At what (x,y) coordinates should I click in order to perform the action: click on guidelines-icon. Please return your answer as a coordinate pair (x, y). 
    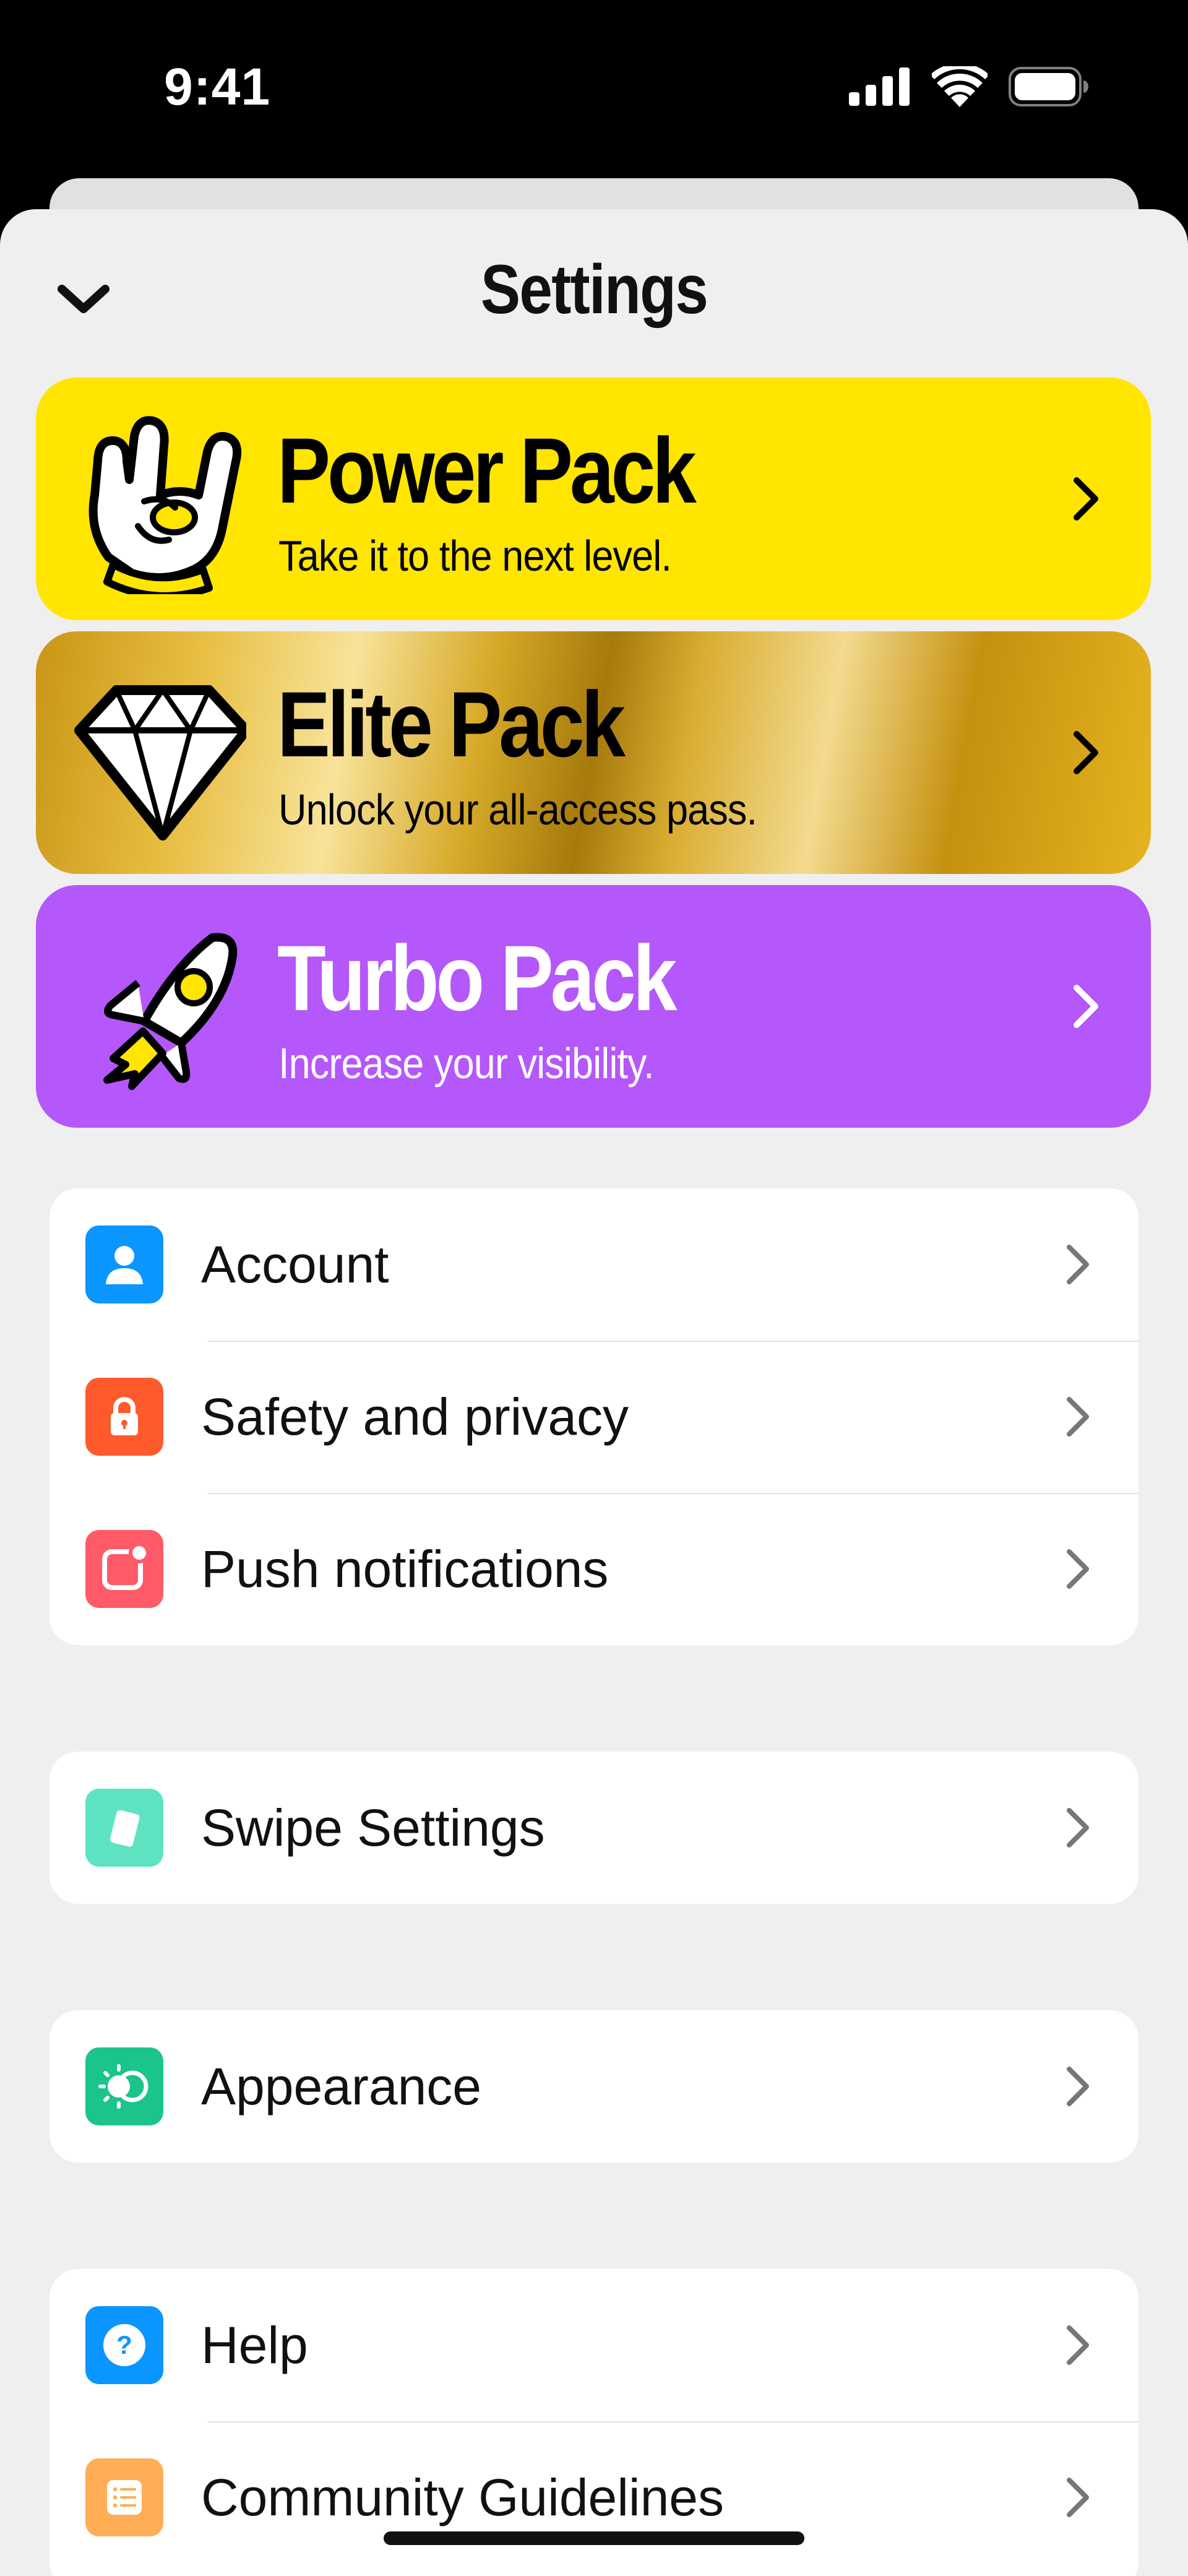
    Looking at the image, I should click on (124, 2497).